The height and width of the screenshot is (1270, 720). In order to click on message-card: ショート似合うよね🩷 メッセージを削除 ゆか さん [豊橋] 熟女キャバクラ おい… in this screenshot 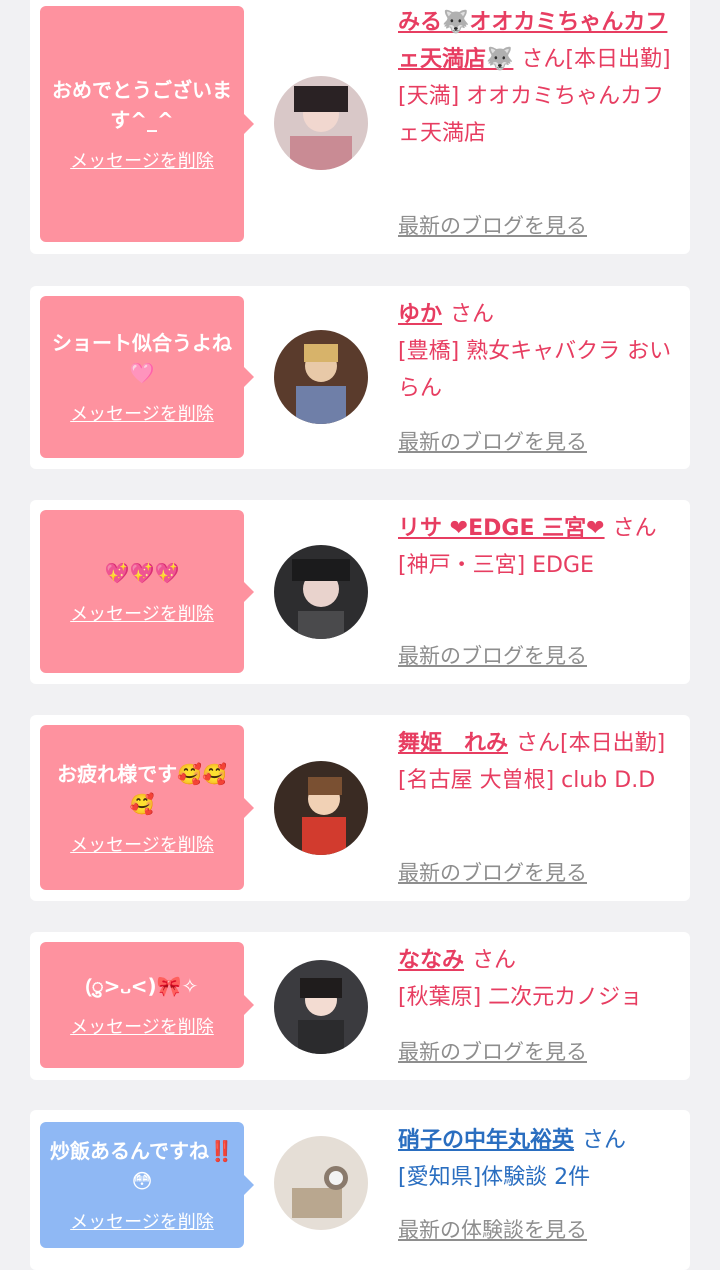, I will do `click(360, 377)`.